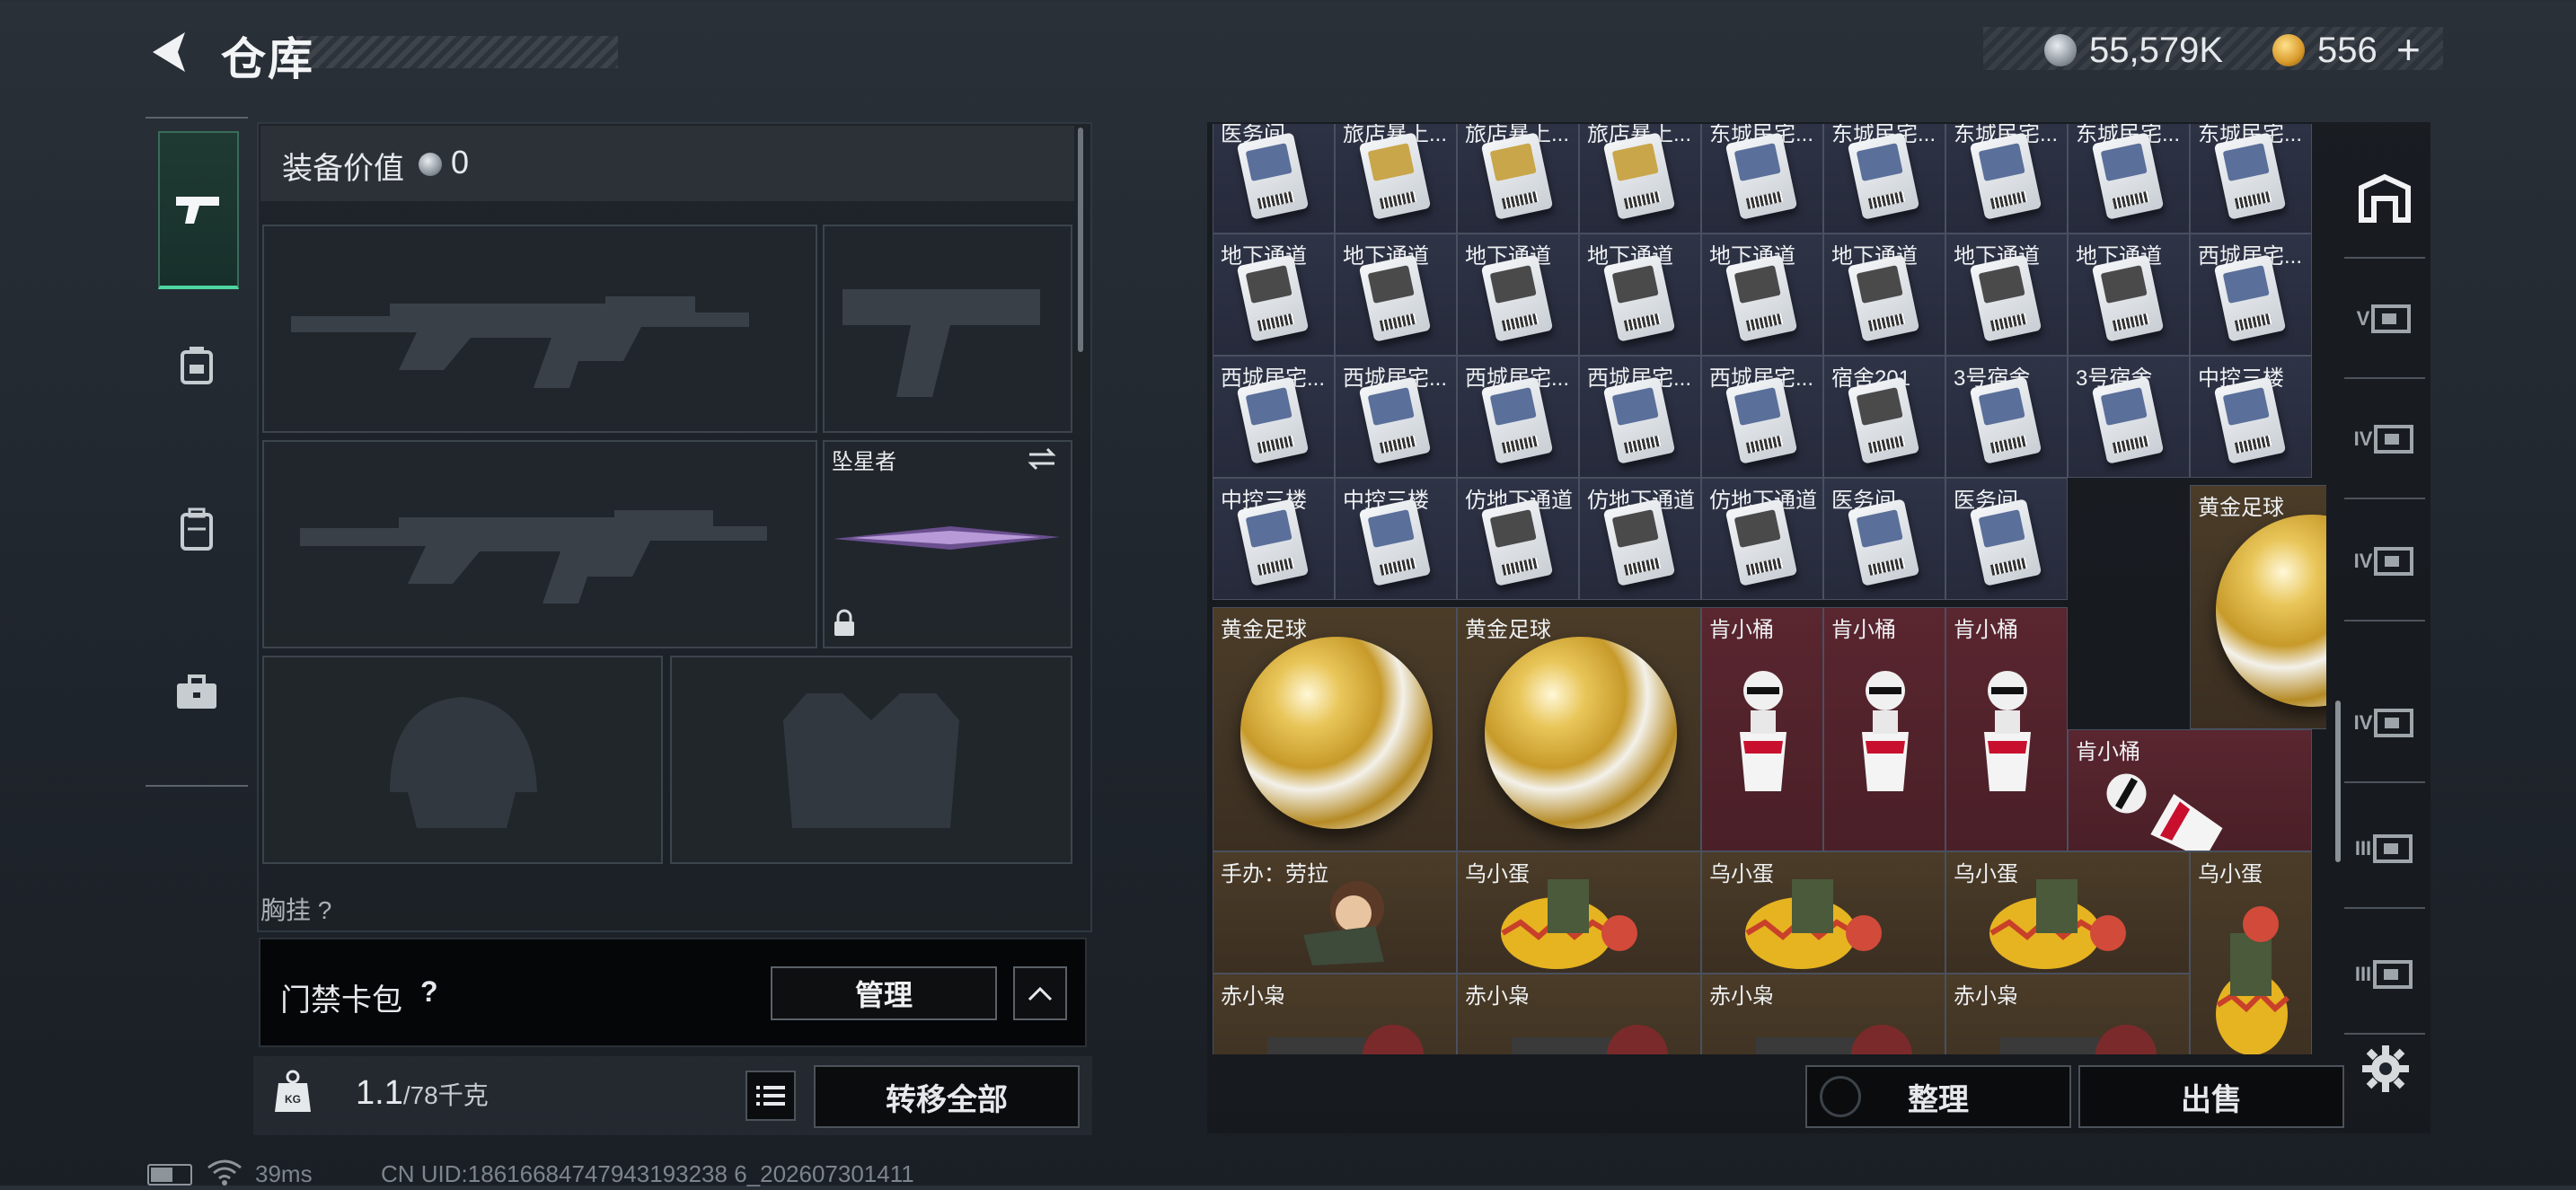 This screenshot has height=1190, width=2576. Describe the element at coordinates (343, 169) in the screenshot. I see `equip-value-label: 装备价值` at that location.